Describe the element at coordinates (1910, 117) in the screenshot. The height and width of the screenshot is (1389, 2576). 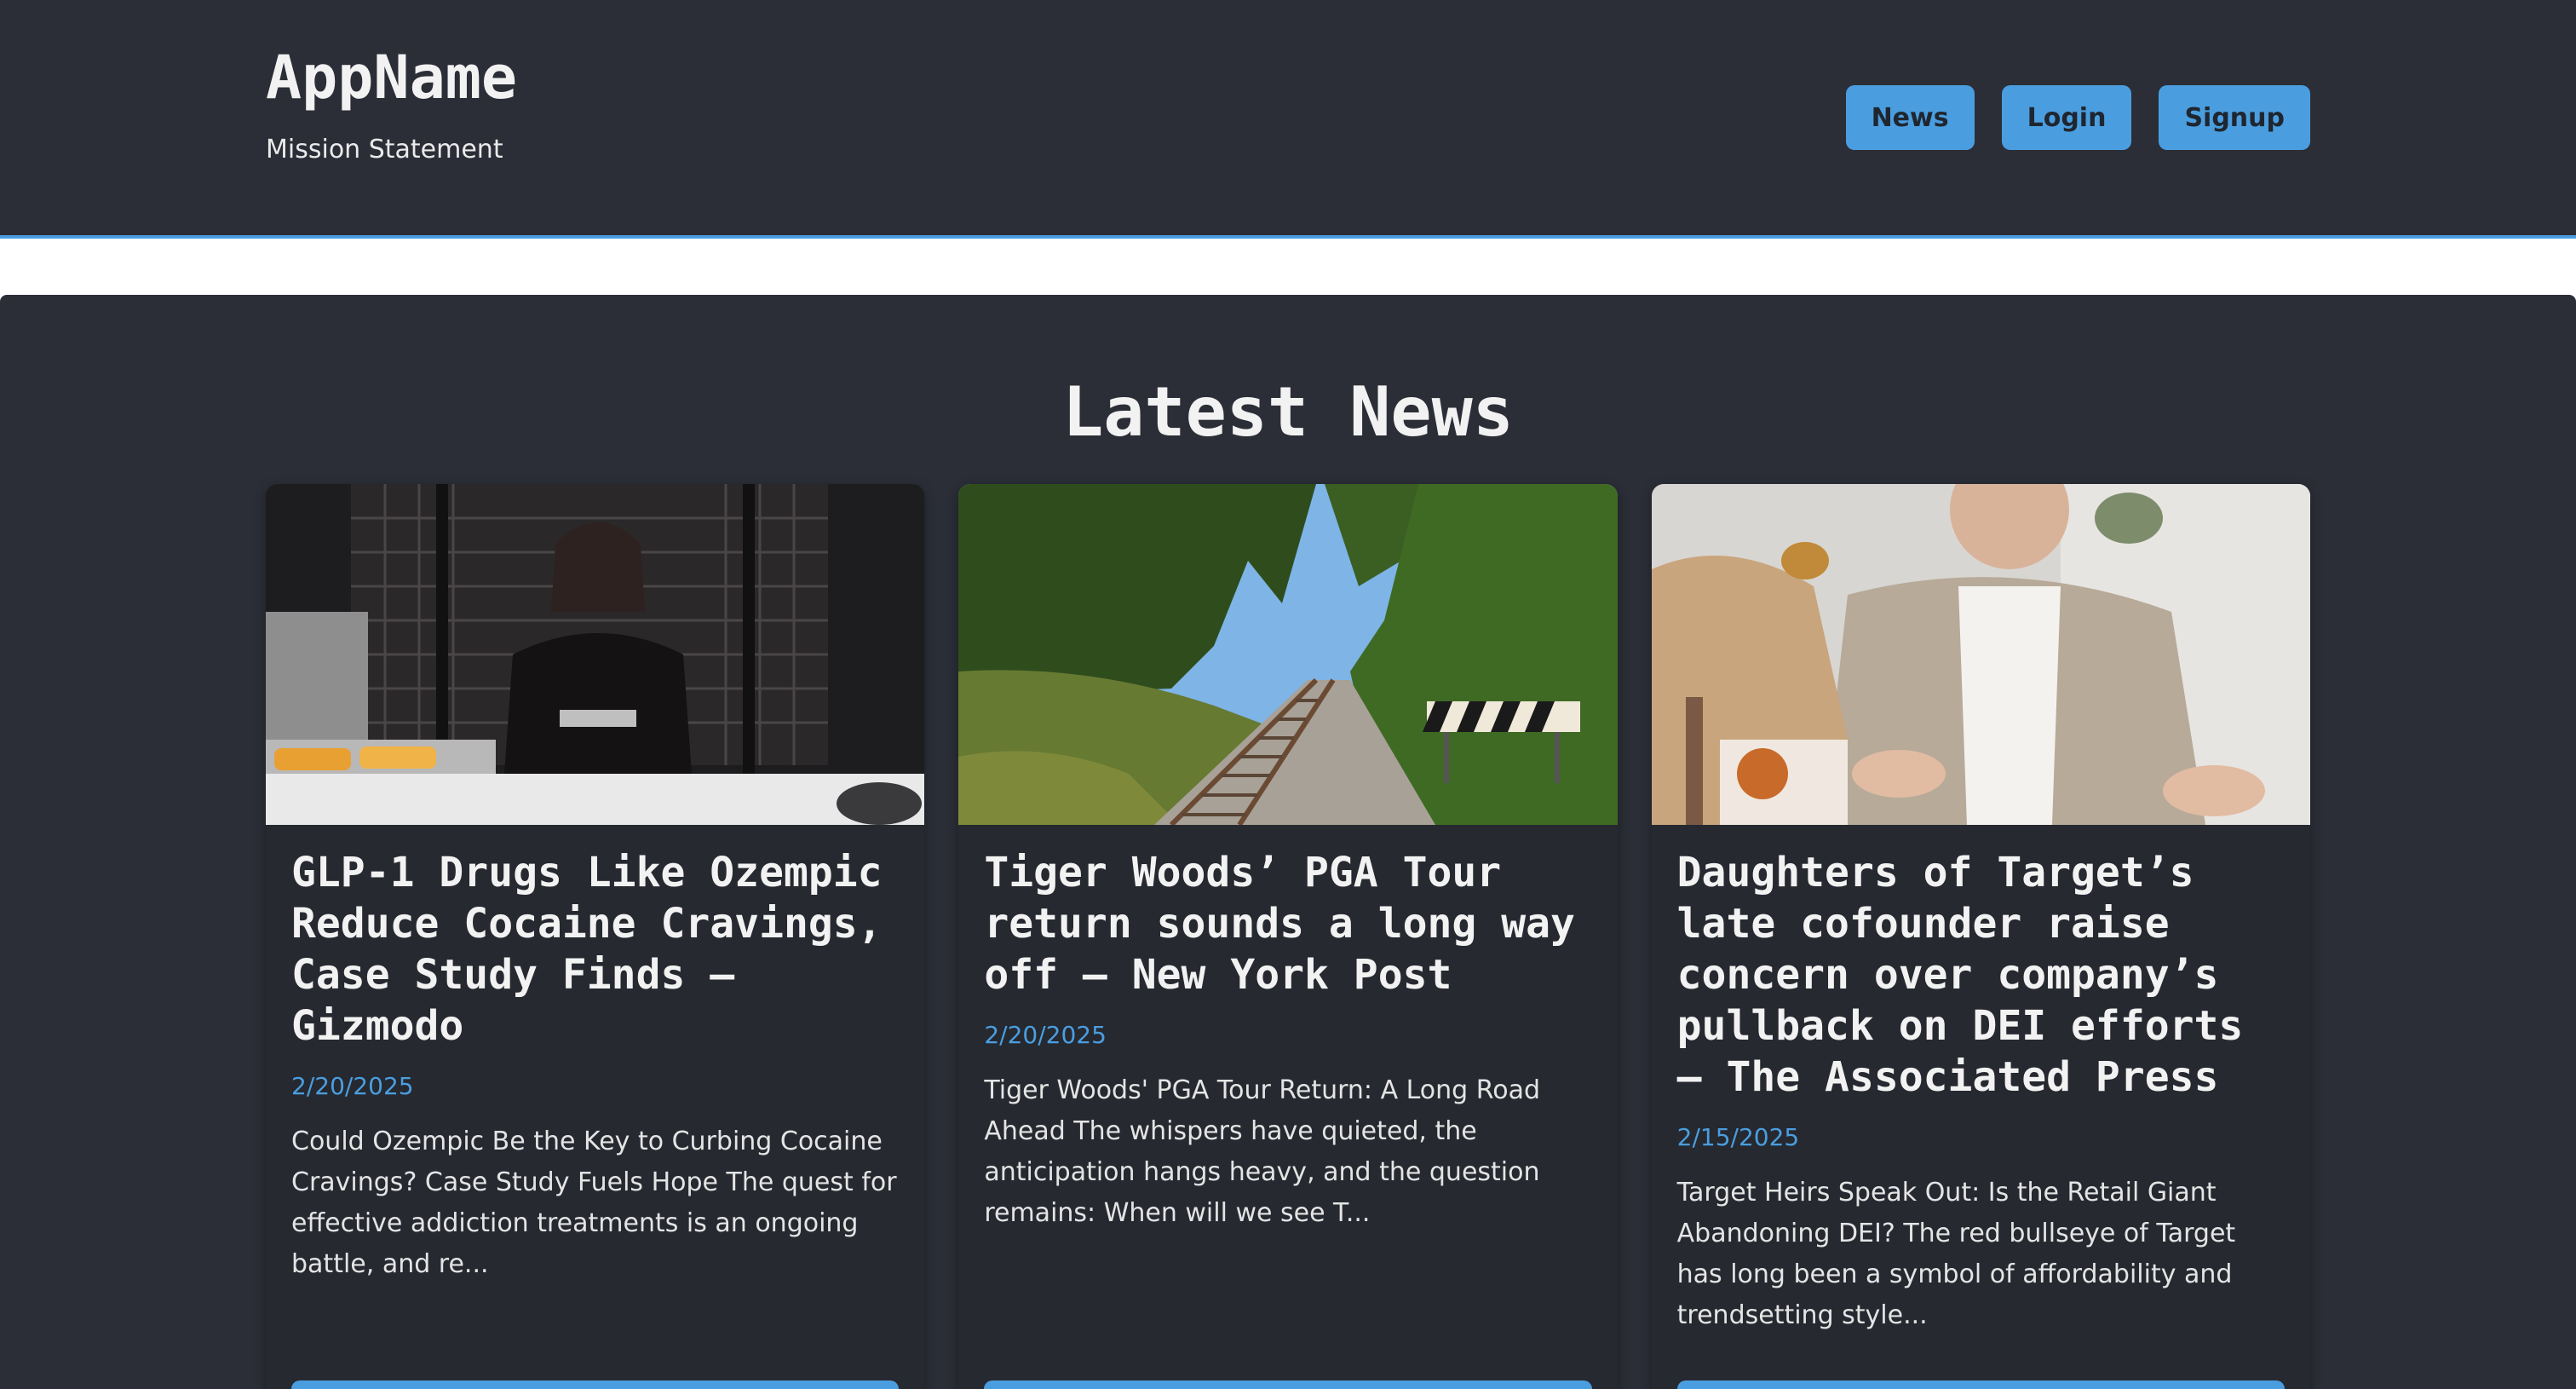
I see `news-button: News` at that location.